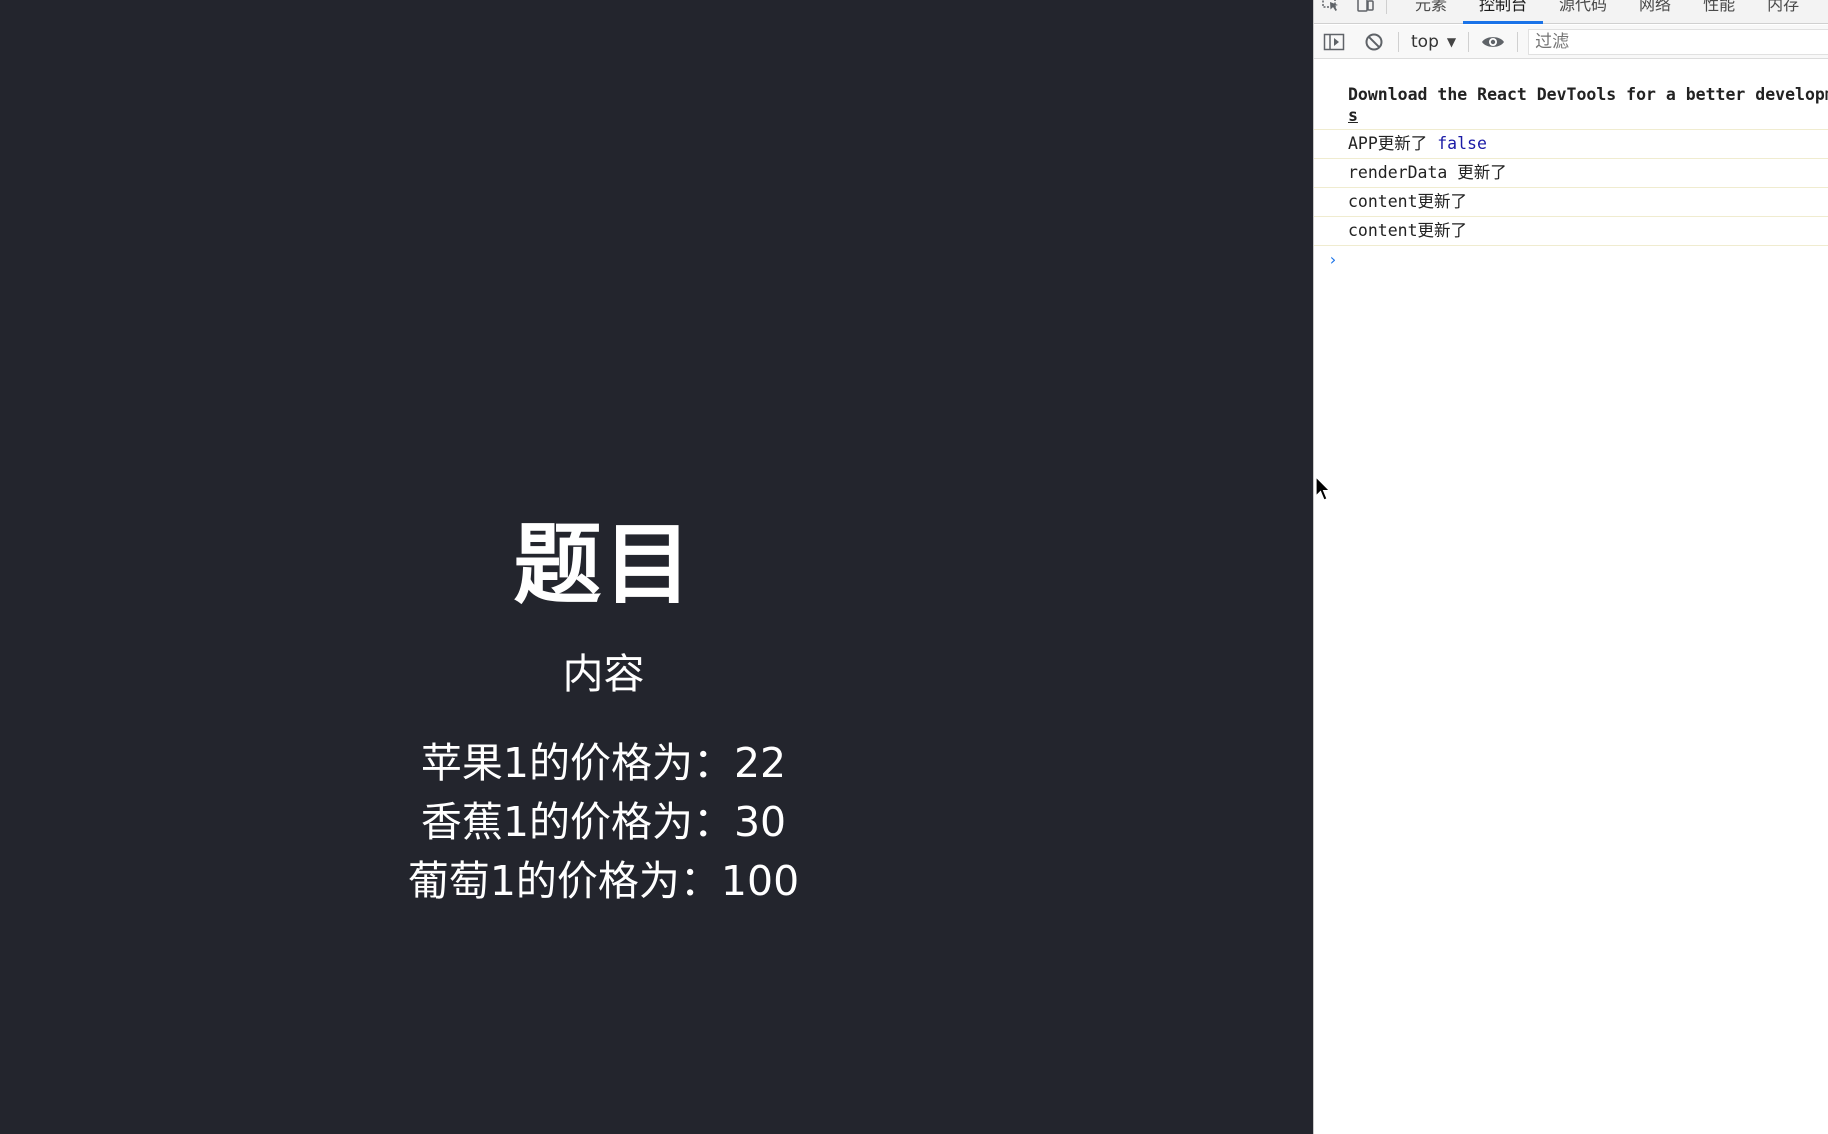 The width and height of the screenshot is (1828, 1134). Describe the element at coordinates (1503, 12) in the screenshot. I see `tab-console: 控制台` at that location.